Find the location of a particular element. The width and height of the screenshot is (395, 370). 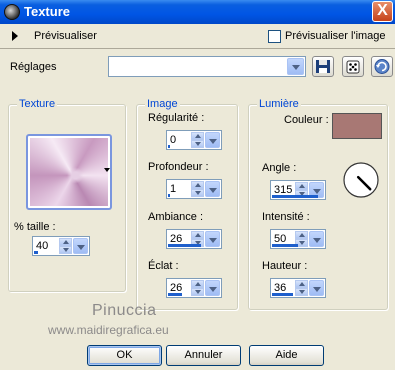

floppy-disk-icon is located at coordinates (323, 66).